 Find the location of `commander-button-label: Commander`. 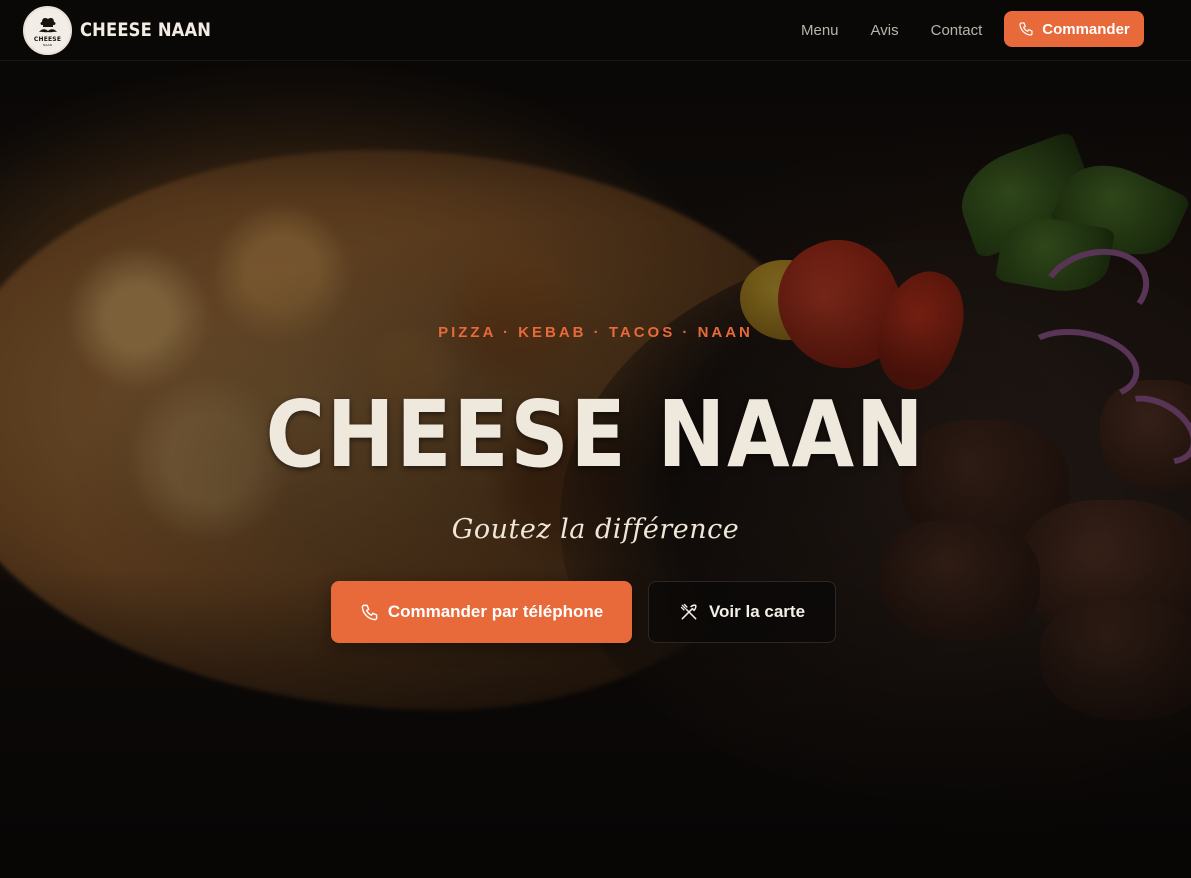

commander-button-label: Commander is located at coordinates (1086, 29).